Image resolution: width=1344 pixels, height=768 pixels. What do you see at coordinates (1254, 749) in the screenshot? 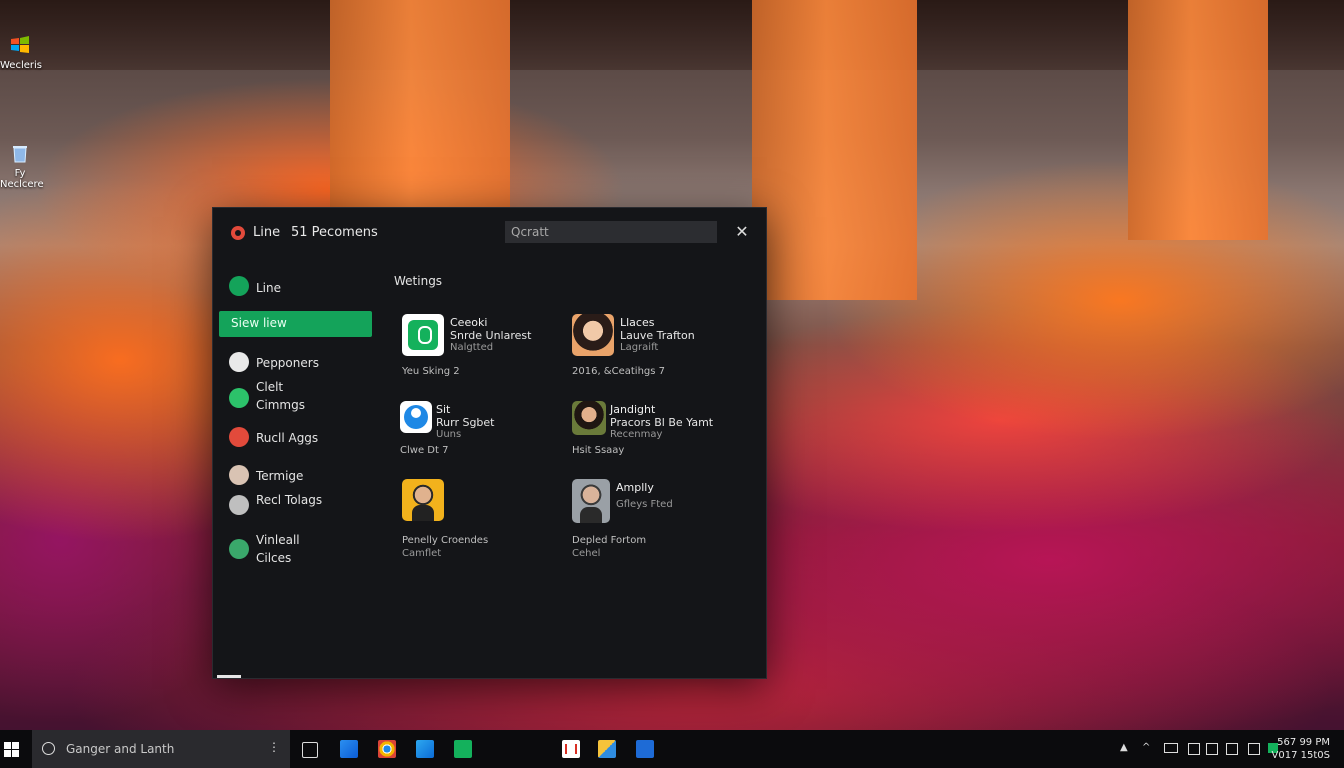
I see `keyboard-icon` at bounding box center [1254, 749].